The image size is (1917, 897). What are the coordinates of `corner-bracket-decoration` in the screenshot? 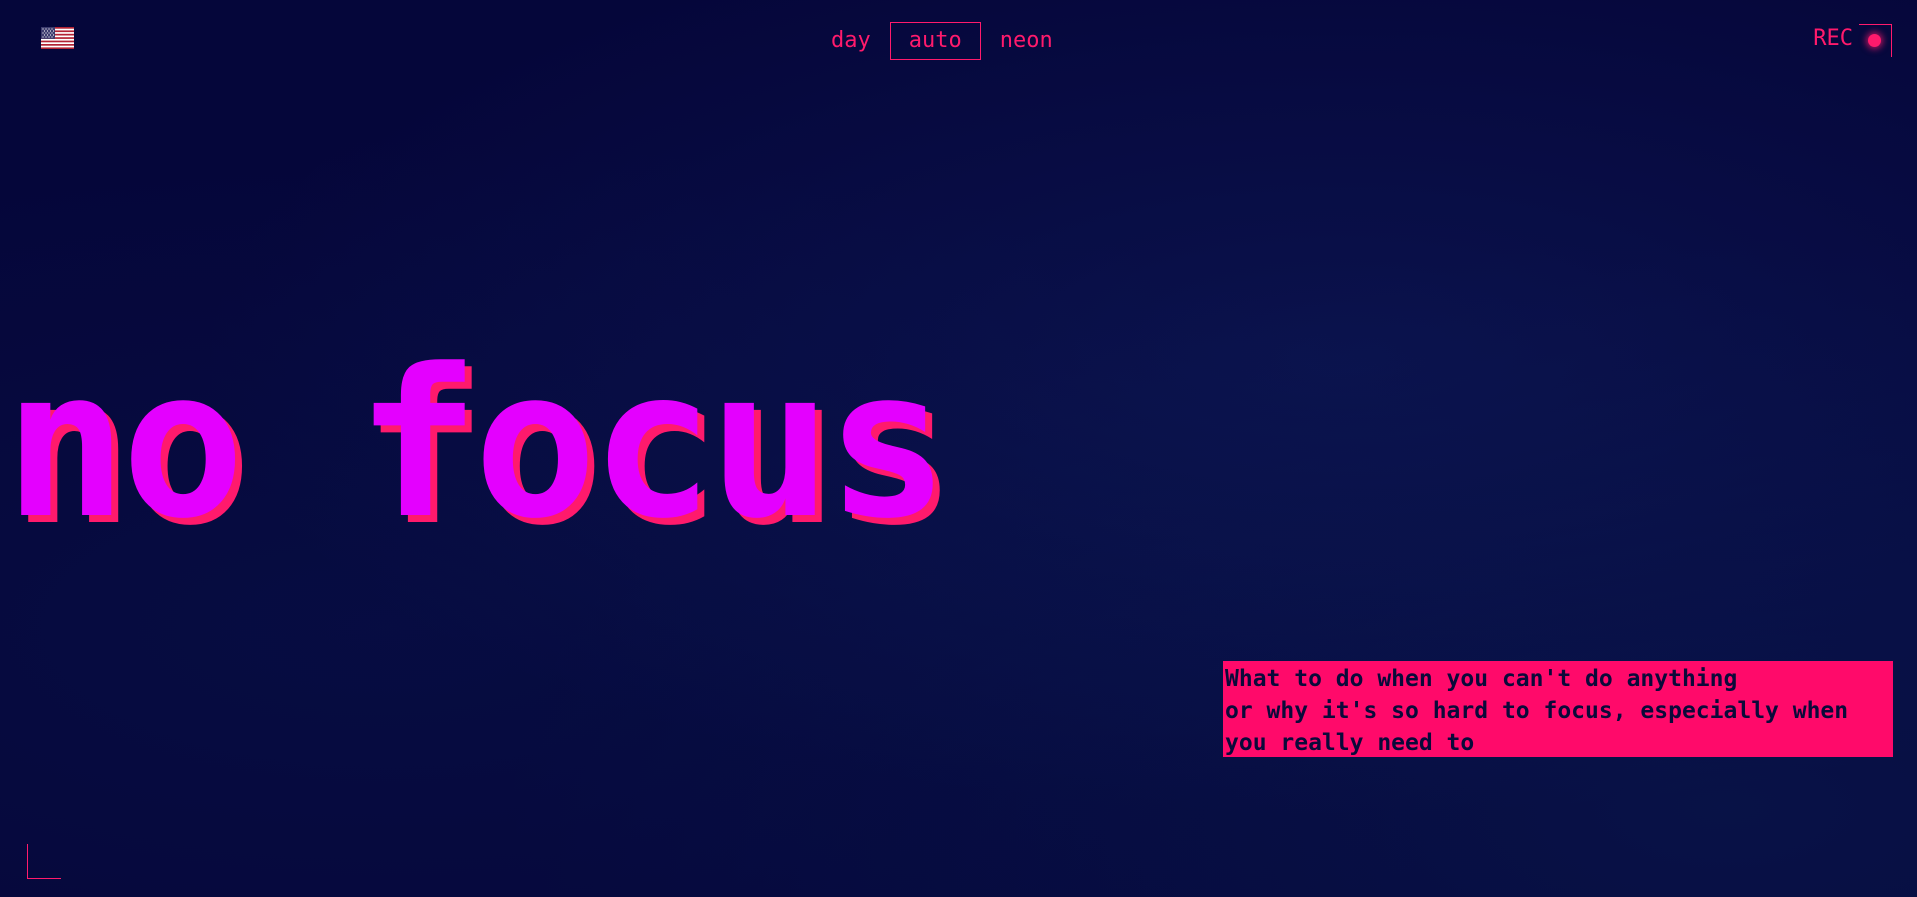 It's located at (44, 861).